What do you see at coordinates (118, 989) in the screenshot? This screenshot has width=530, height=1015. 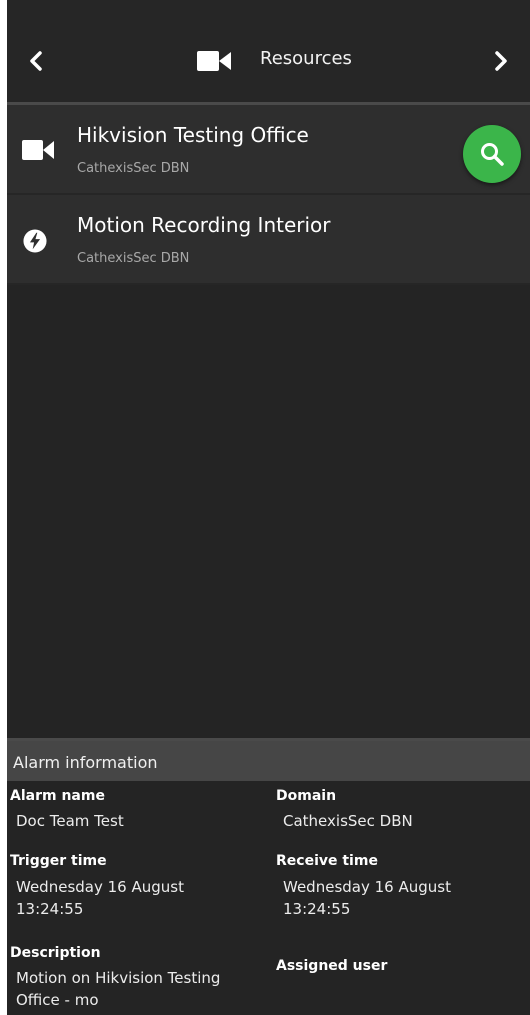 I see `description-value: Motion on Hikvision Testing Office - mo` at bounding box center [118, 989].